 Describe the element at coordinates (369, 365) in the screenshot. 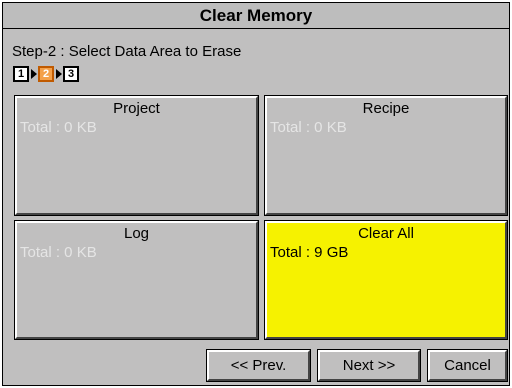

I see `next-button: Next >>` at that location.